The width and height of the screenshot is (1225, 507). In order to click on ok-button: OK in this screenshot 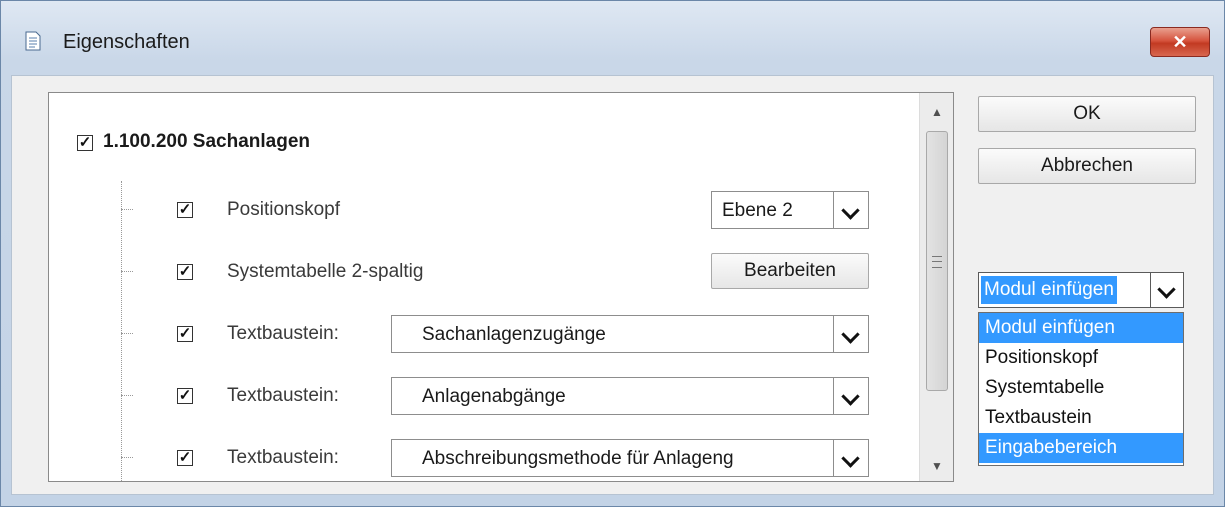, I will do `click(1087, 114)`.